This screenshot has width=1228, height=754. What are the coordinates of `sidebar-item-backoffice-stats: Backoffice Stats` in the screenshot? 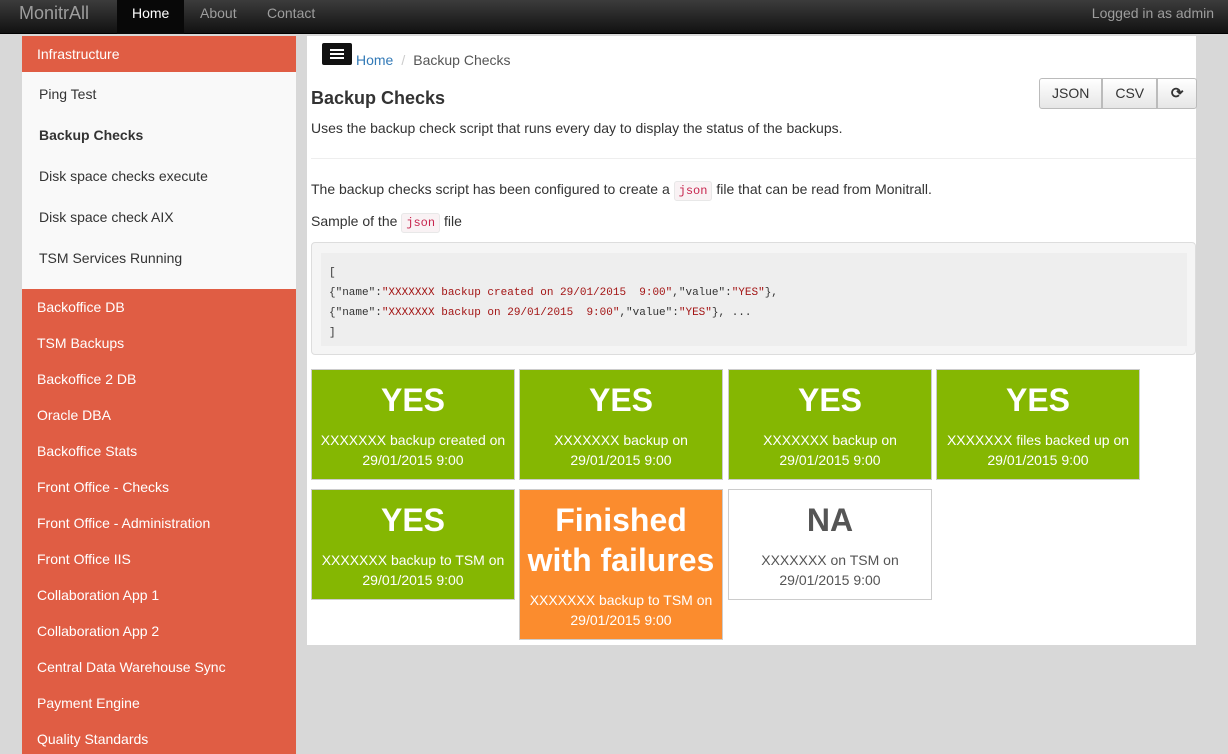 It's located at (159, 451).